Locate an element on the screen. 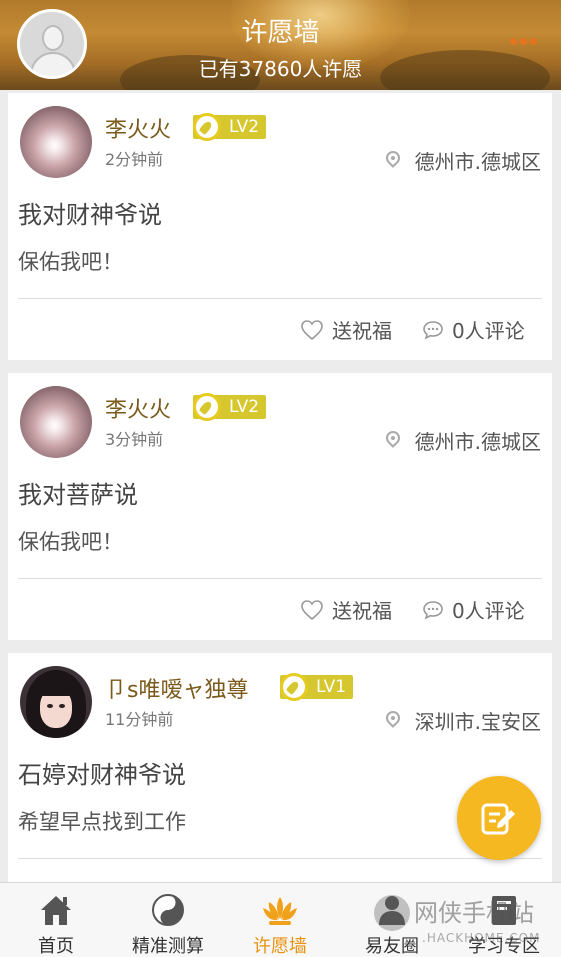  wish-title: 我对菩萨说 is located at coordinates (78, 495).